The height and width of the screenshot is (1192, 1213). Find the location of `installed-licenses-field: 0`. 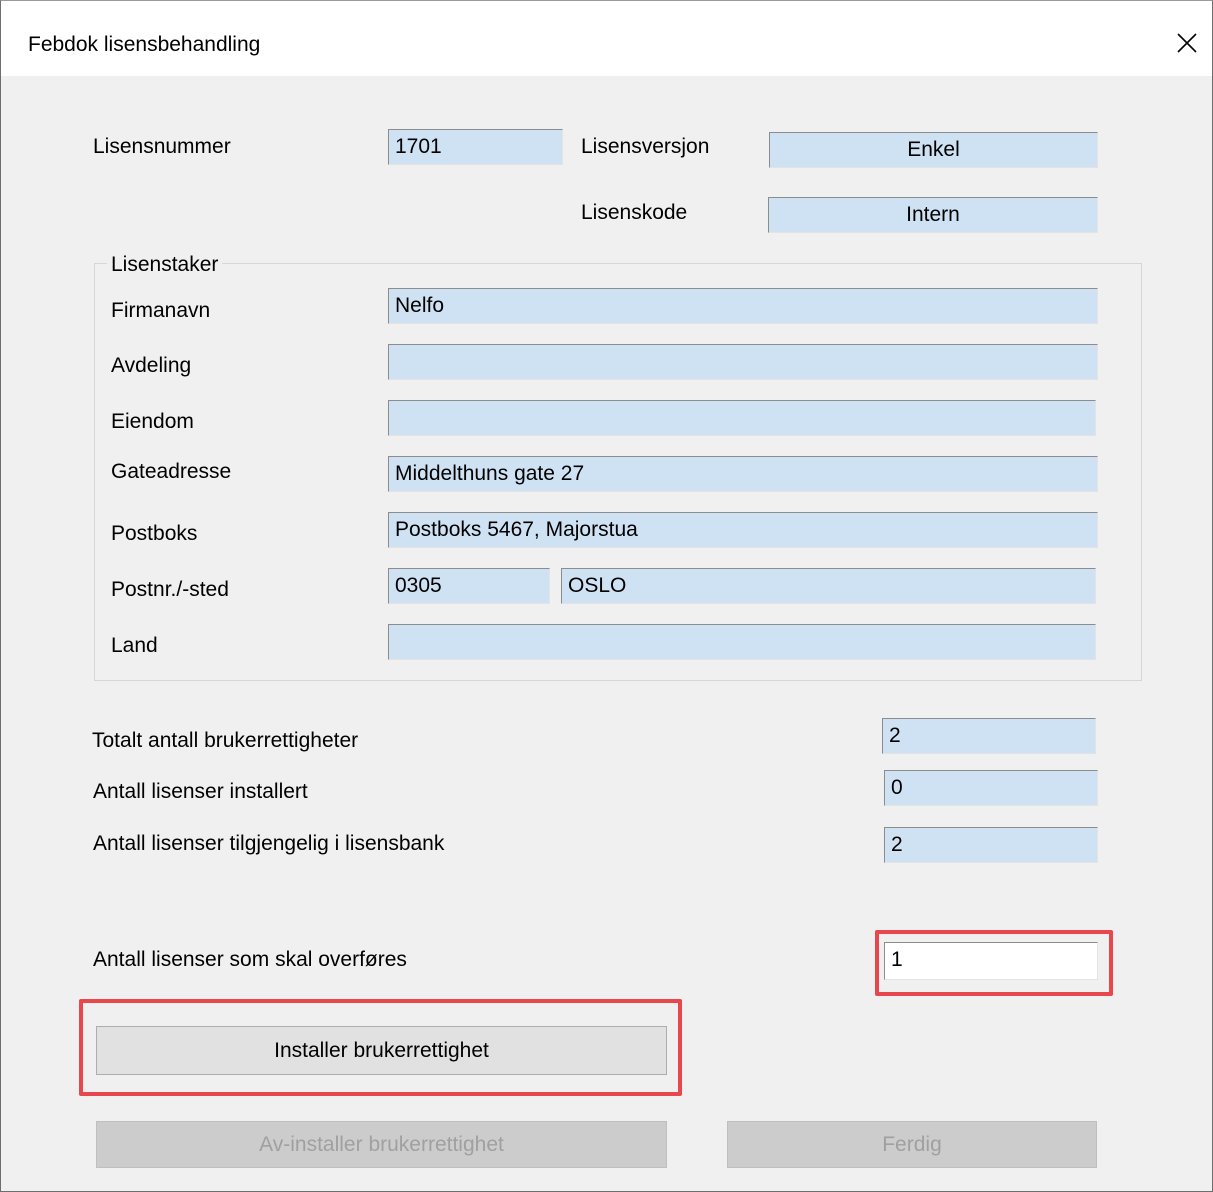

installed-licenses-field: 0 is located at coordinates (991, 788).